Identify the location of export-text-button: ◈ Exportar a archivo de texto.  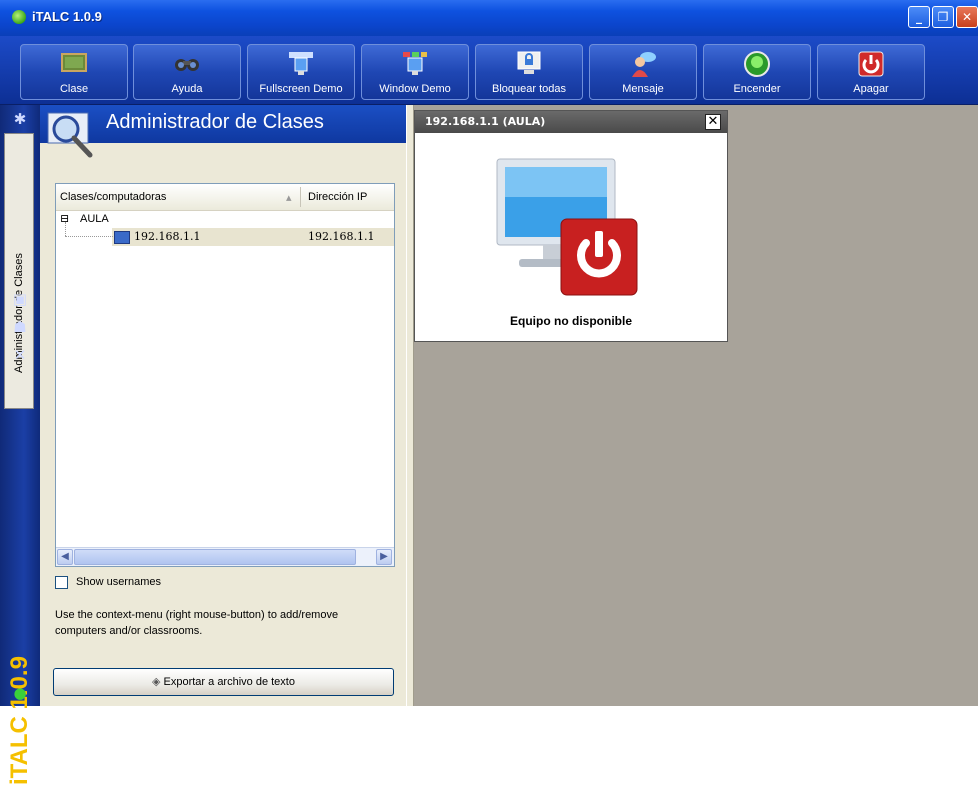
(223, 682).